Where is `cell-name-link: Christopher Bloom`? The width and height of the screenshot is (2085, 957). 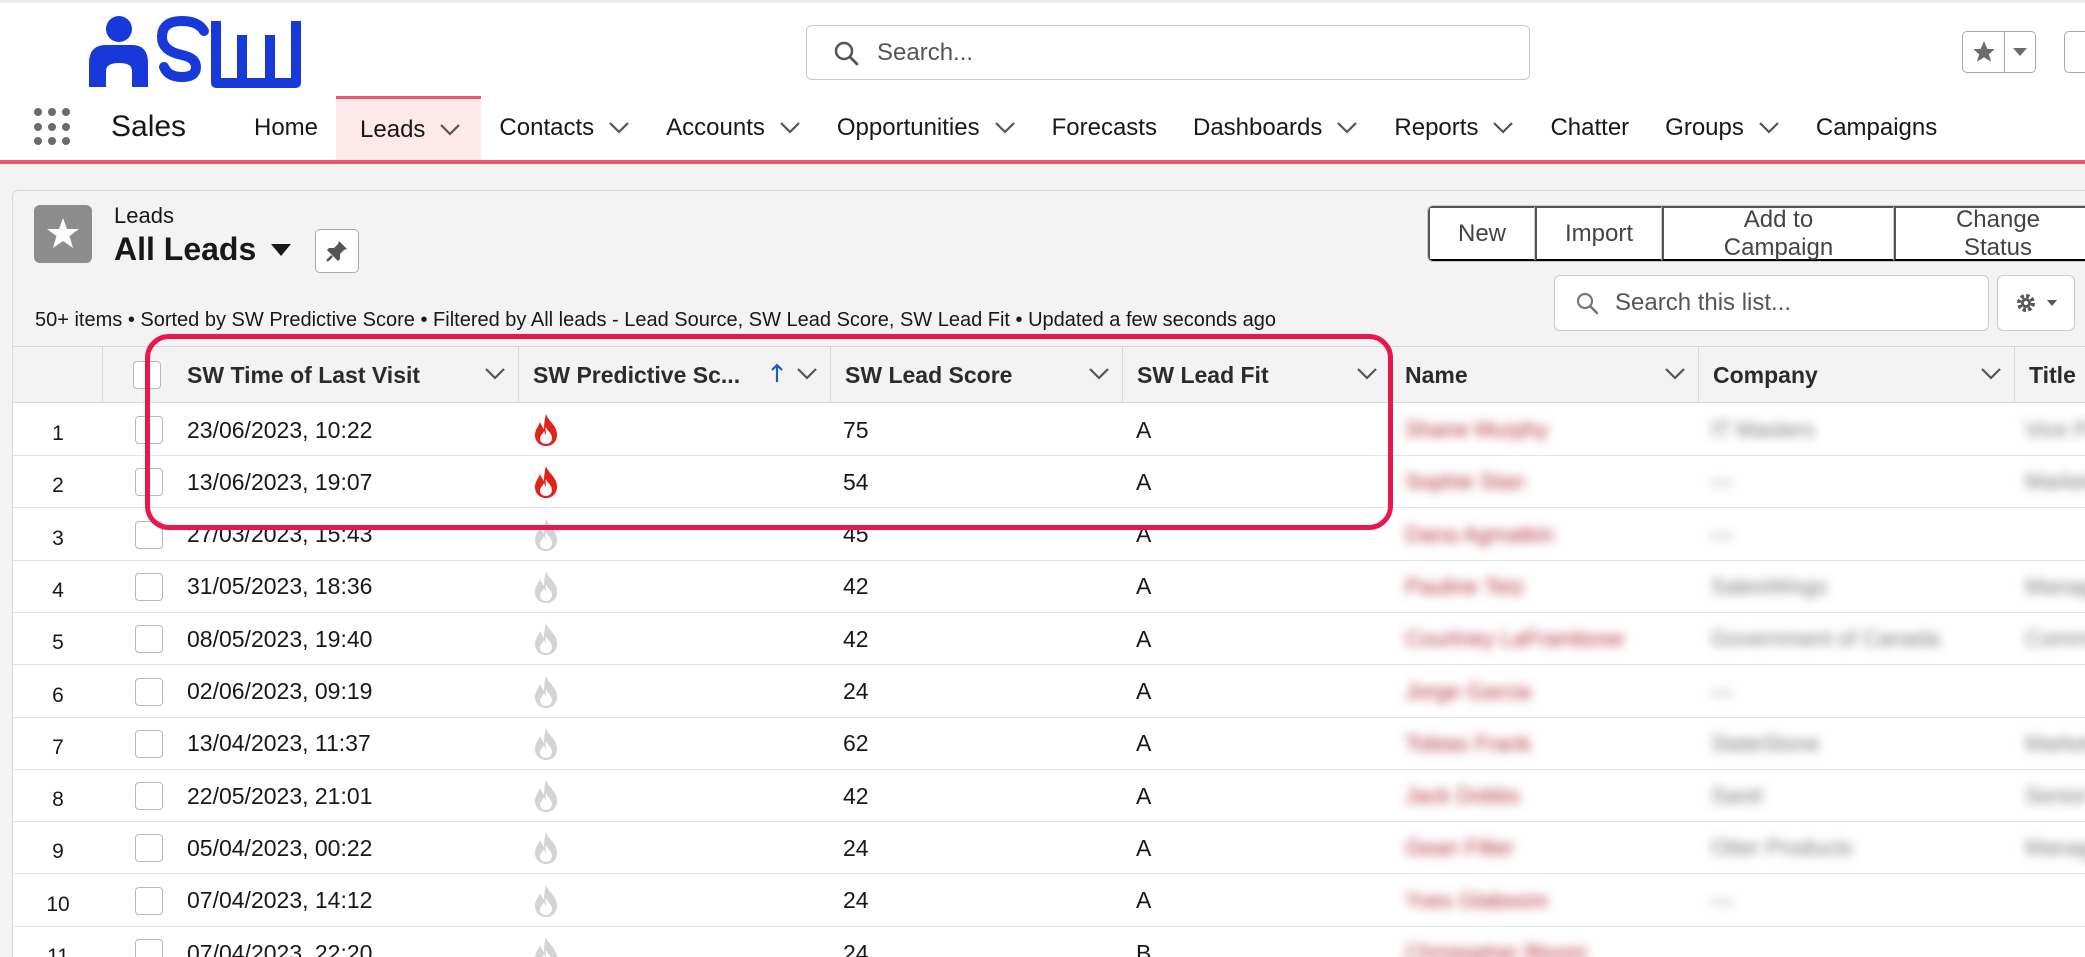 cell-name-link: Christopher Bloom is located at coordinates (1496, 942).